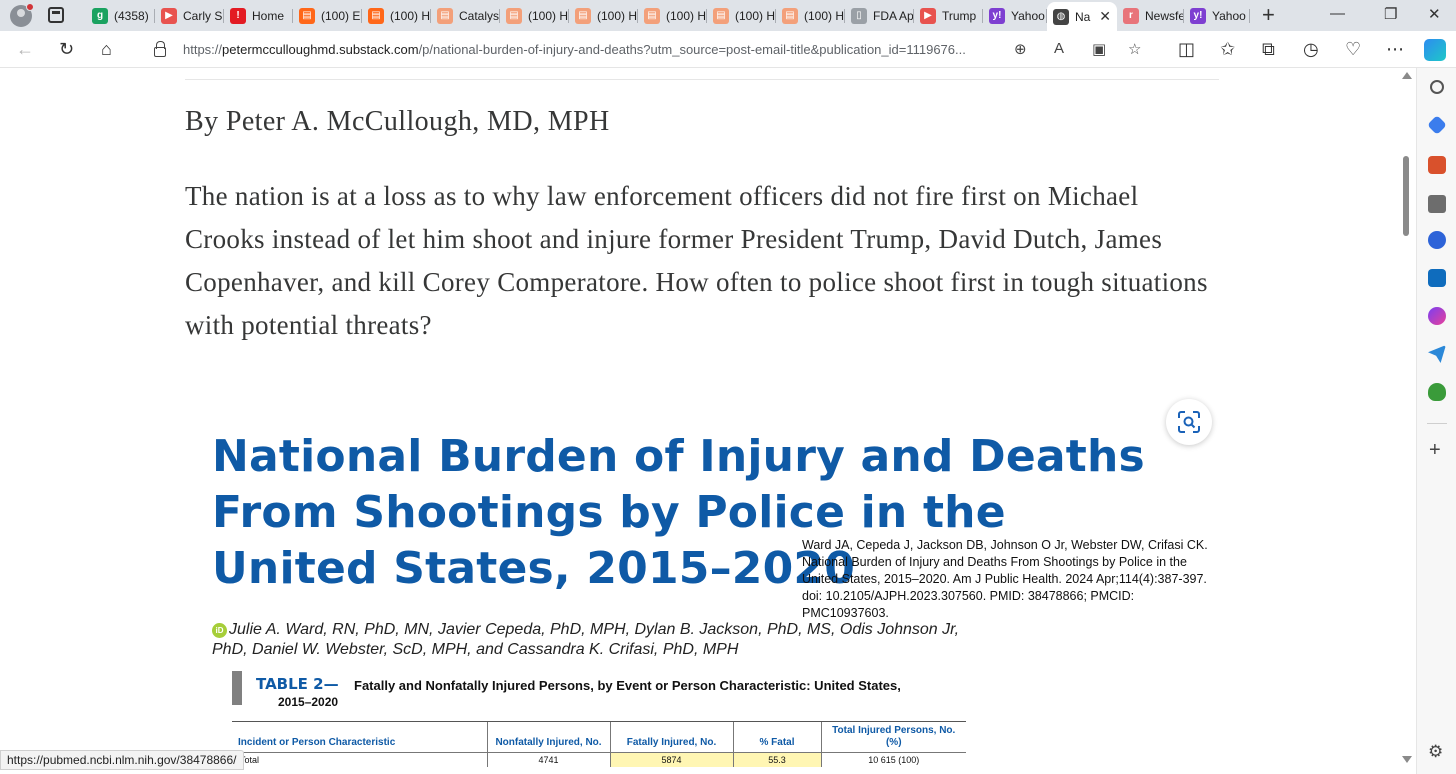 The height and width of the screenshot is (774, 1456). What do you see at coordinates (1337, 13) in the screenshot?
I see `minimize-icon: —` at bounding box center [1337, 13].